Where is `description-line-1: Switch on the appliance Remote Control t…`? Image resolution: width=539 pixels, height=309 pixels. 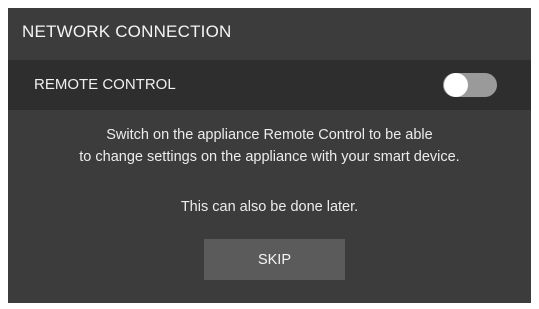
description-line-1: Switch on the appliance Remote Control t… is located at coordinates (269, 135).